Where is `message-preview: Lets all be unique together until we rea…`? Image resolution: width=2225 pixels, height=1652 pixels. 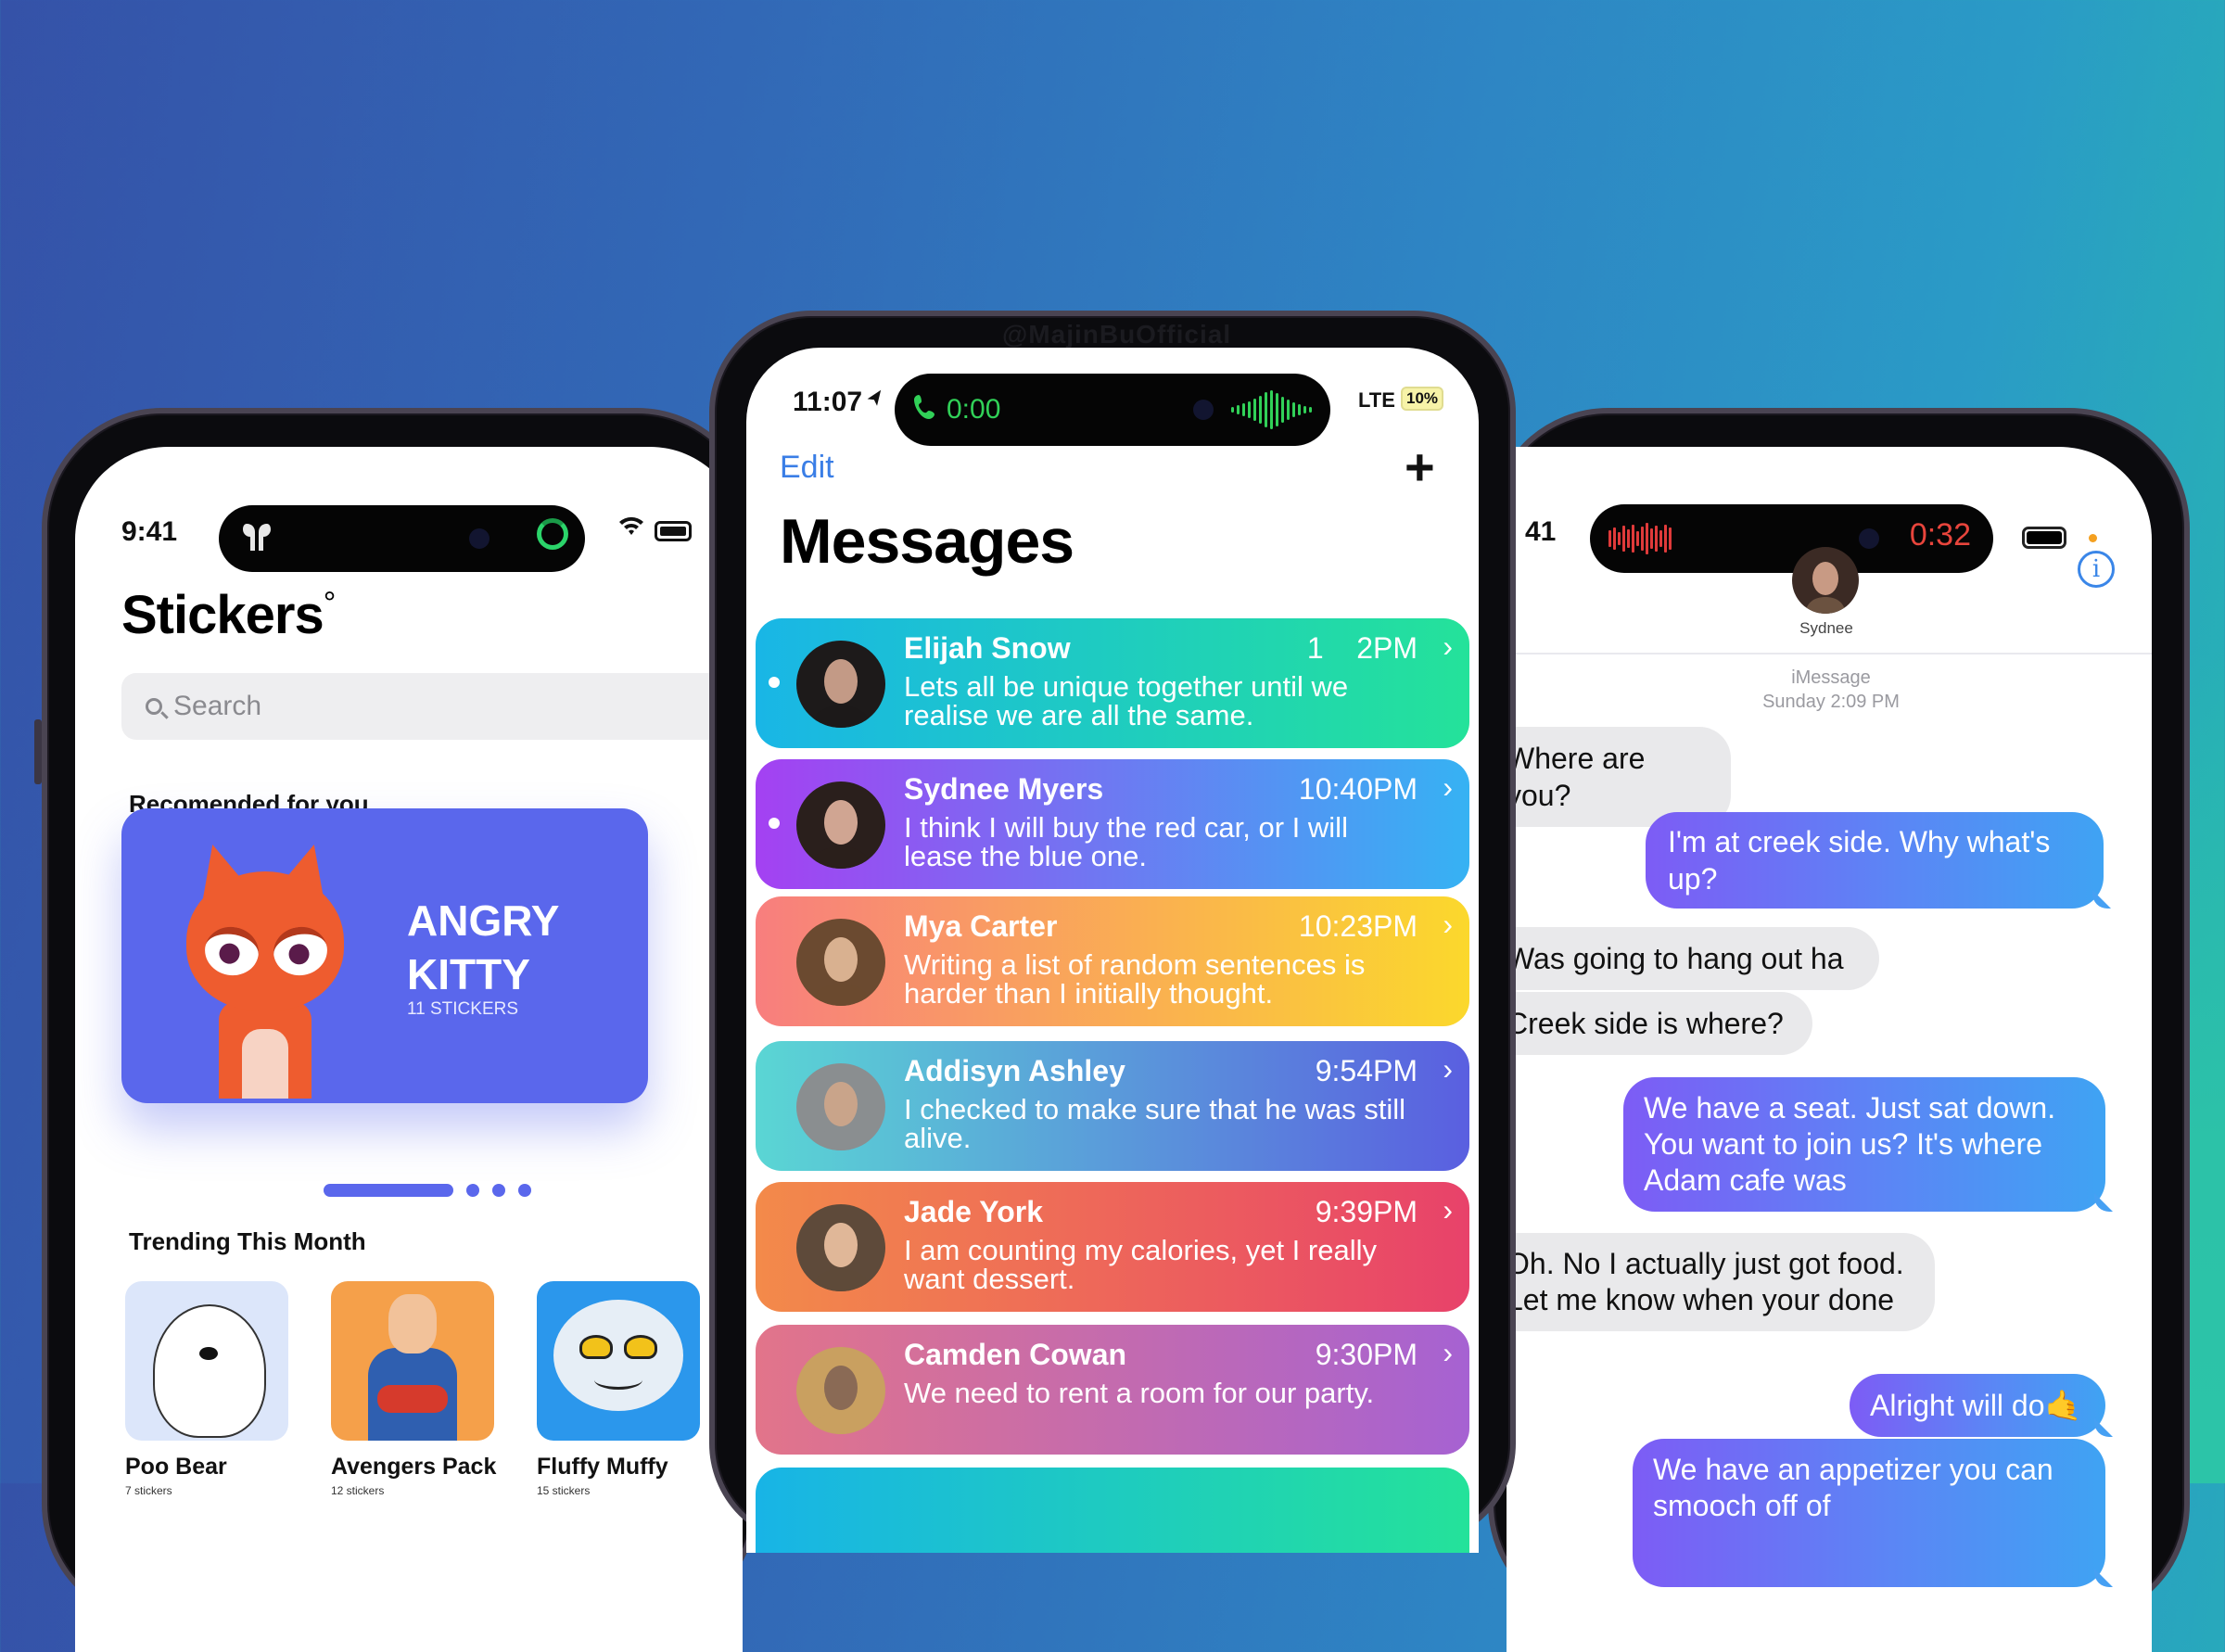
message-preview: Lets all be unique together until we rea… is located at coordinates (1126, 700).